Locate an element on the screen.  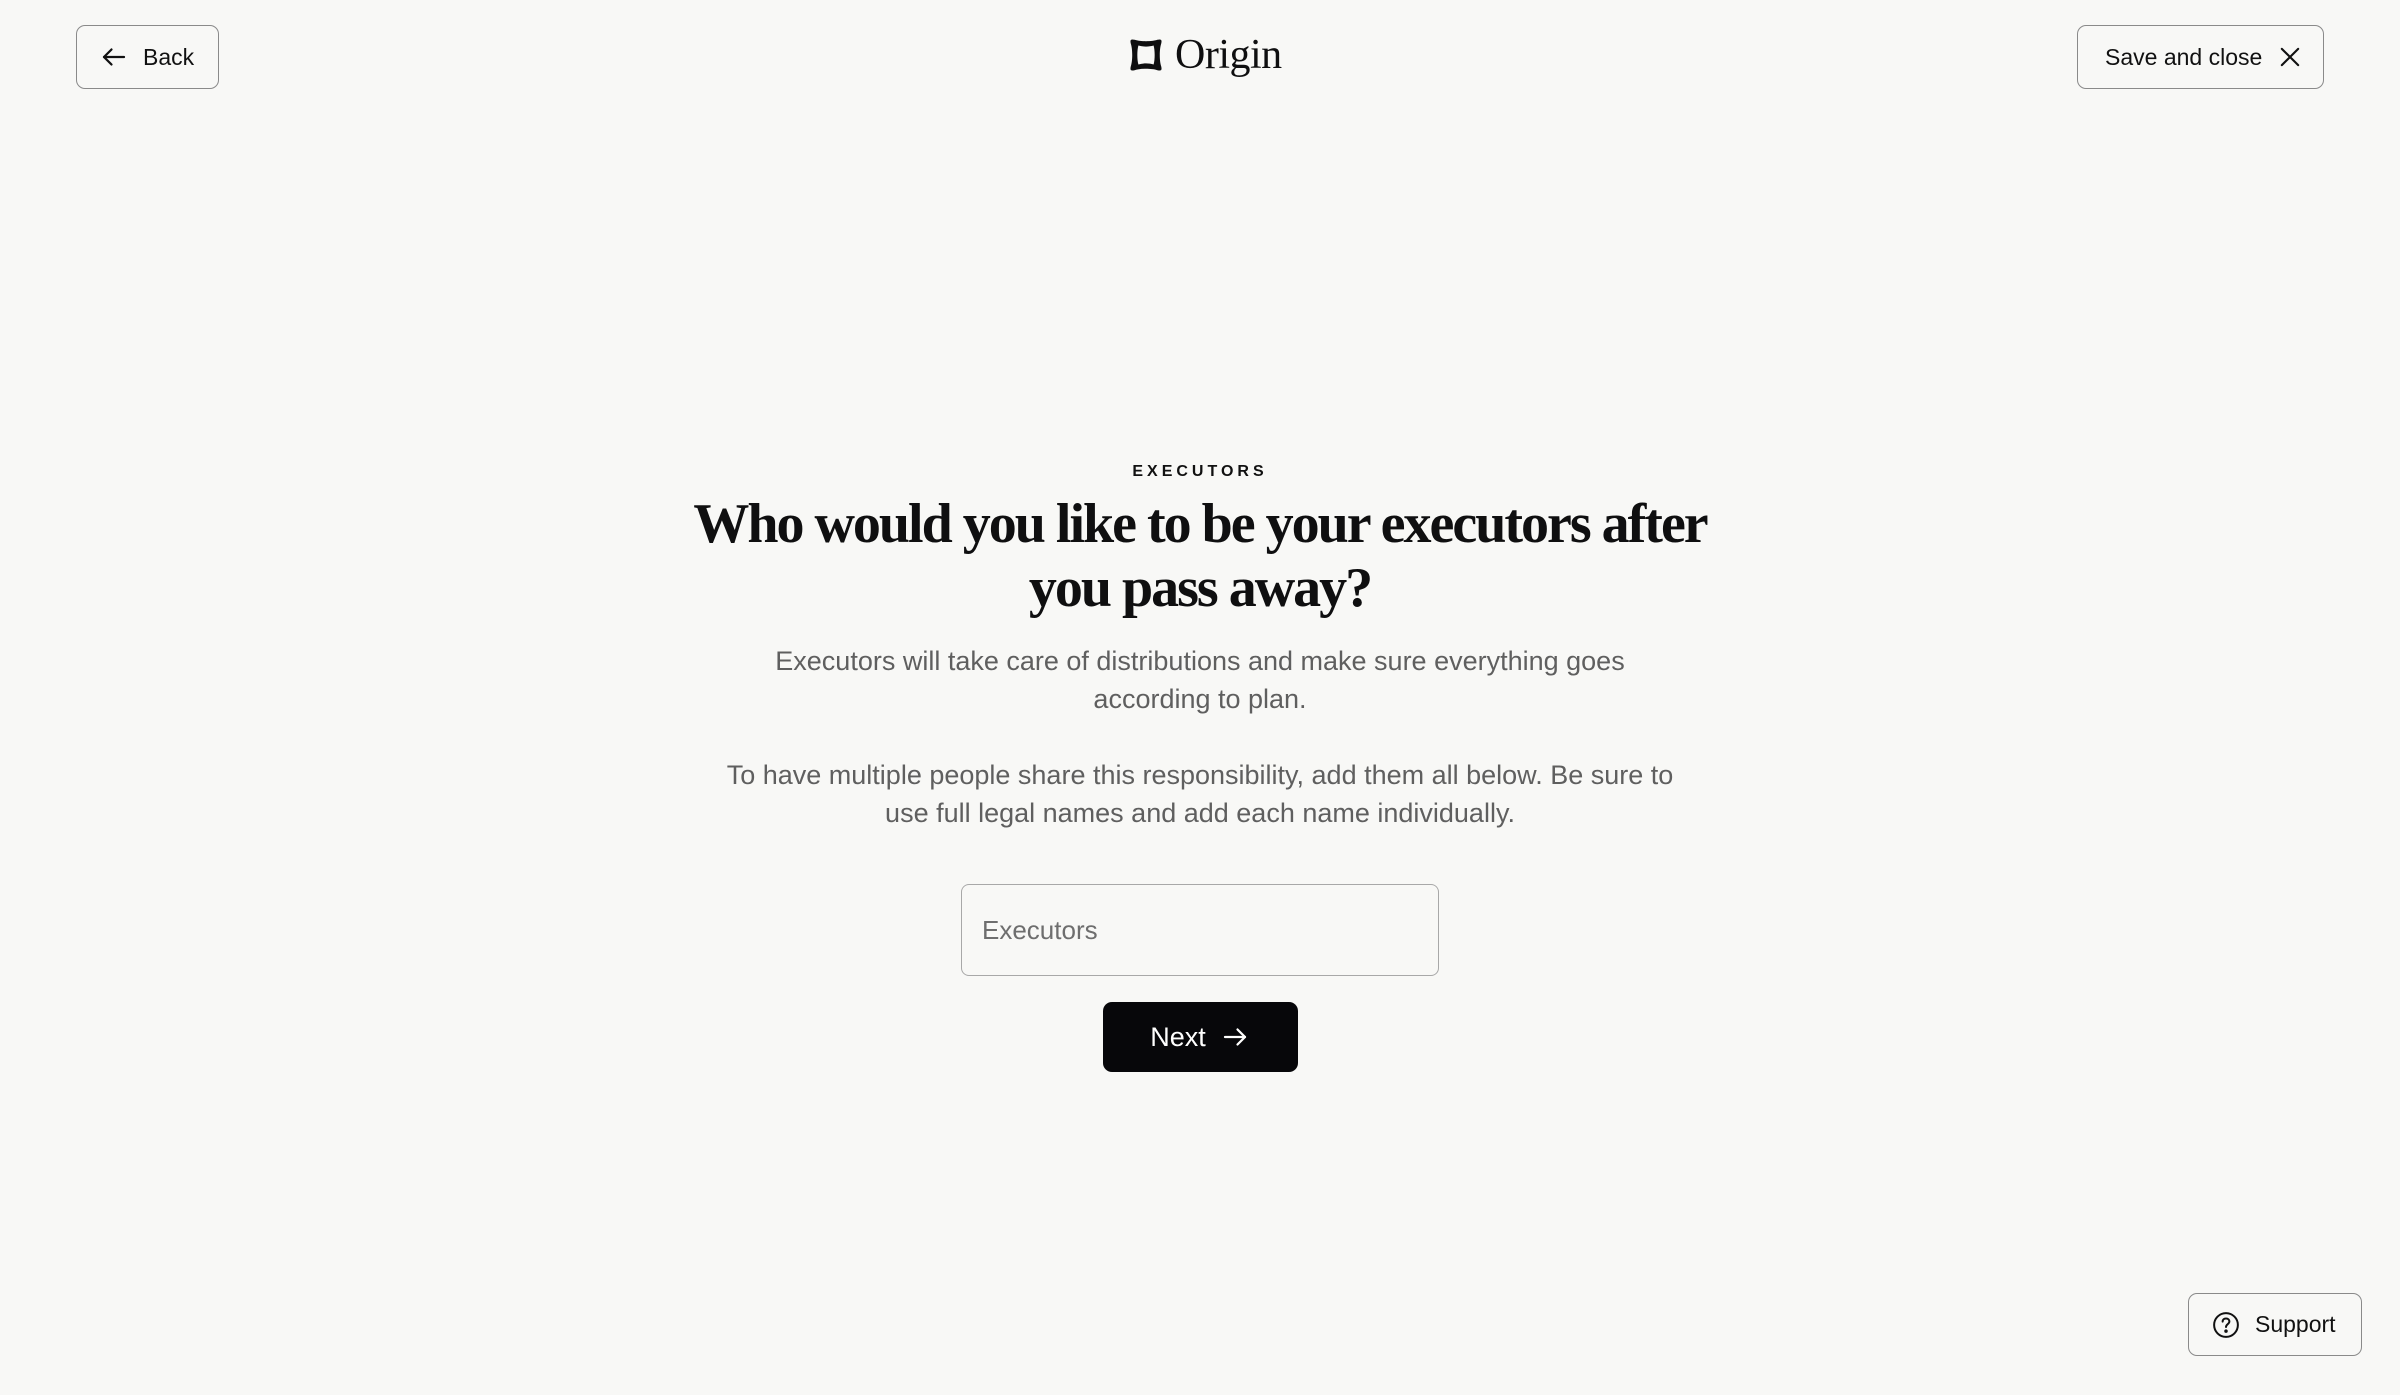
section-eyebrow: EXECUTORS is located at coordinates (1200, 471).